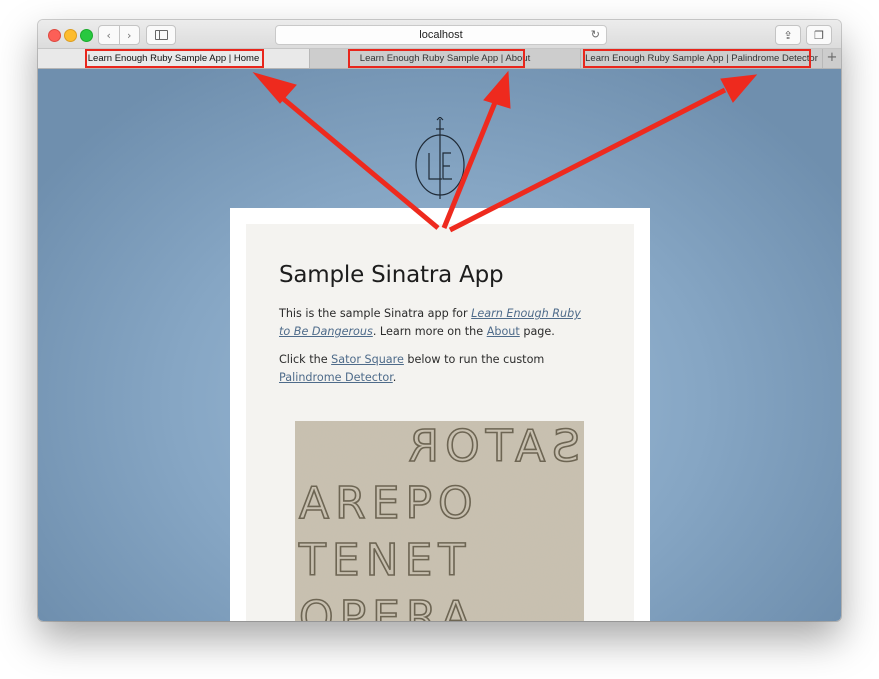 The width and height of the screenshot is (879, 679). Describe the element at coordinates (697, 58) in the screenshot. I see `annotation-box-palindrome-tab` at that location.